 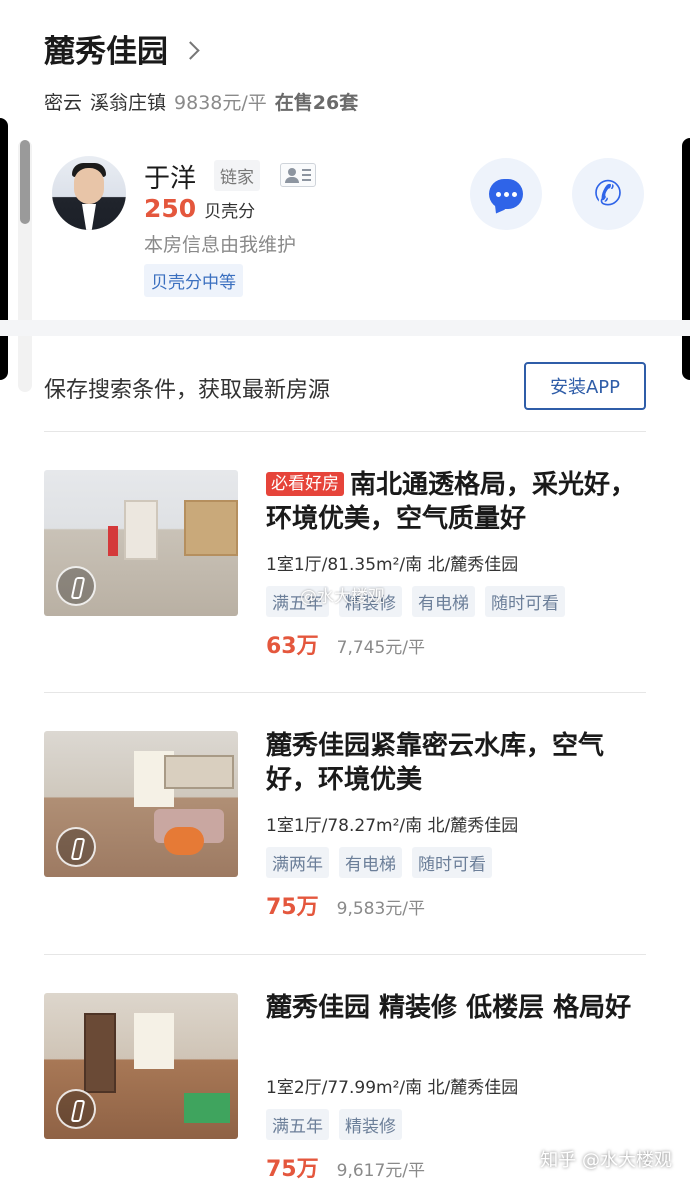 I want to click on listing-price: 75万 9,617元/平, so click(x=345, y=1167).